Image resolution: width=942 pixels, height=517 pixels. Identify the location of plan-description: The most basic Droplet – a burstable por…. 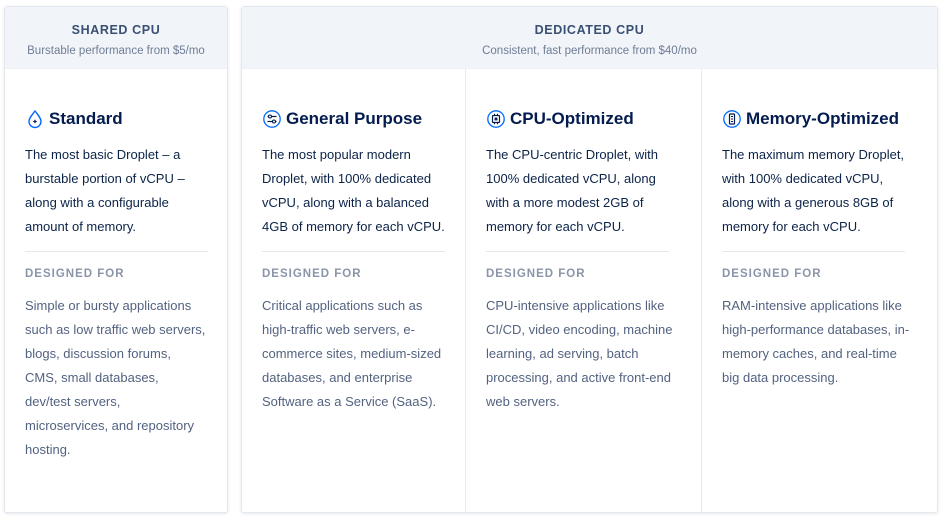
(105, 190).